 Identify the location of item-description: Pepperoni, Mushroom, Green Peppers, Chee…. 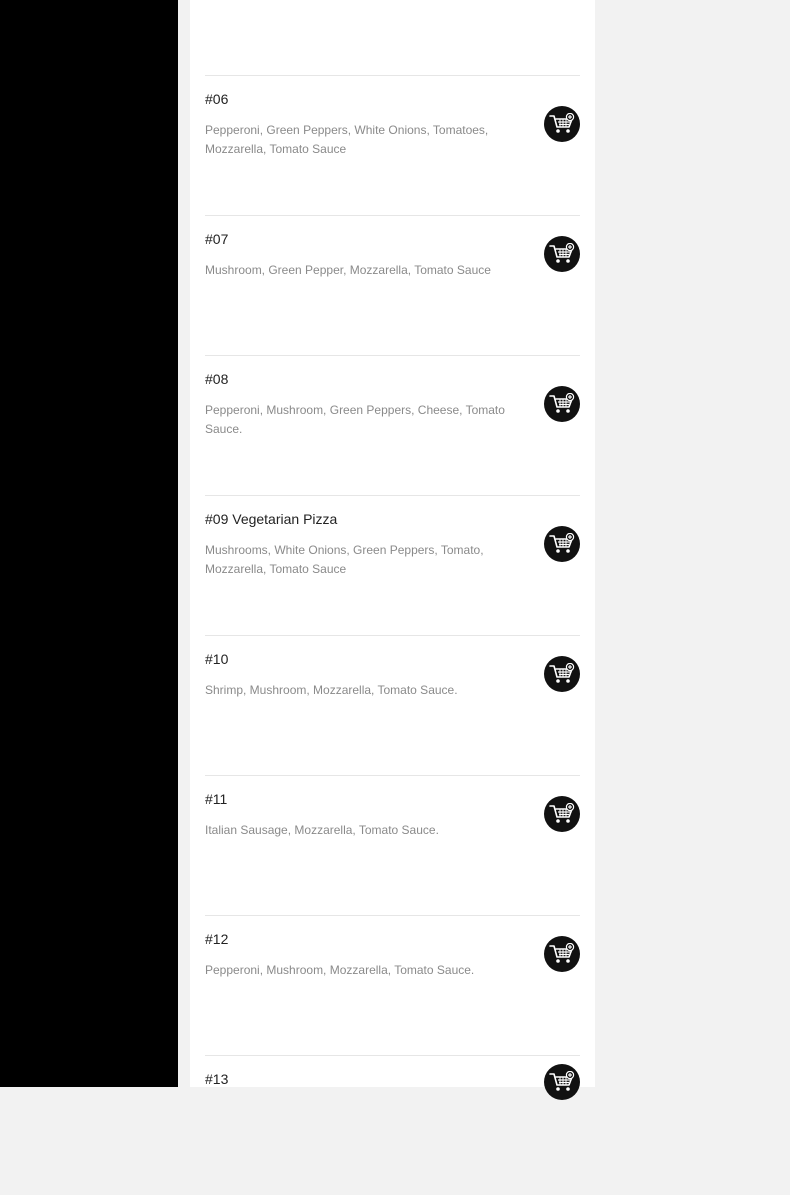
(355, 419).